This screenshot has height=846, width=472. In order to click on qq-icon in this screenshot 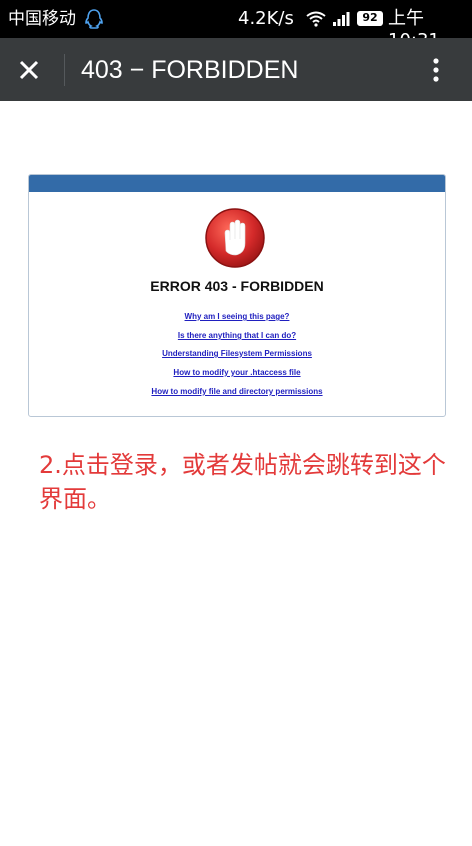, I will do `click(94, 19)`.